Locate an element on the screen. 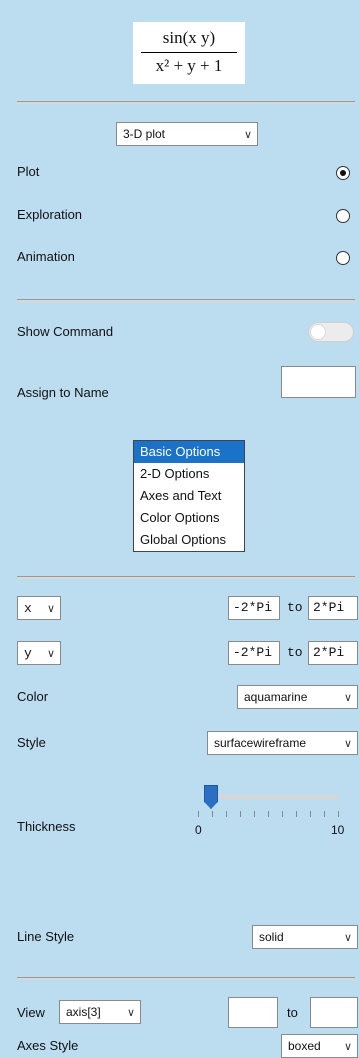  thickness-slider: 0 10 is located at coordinates (269, 816).